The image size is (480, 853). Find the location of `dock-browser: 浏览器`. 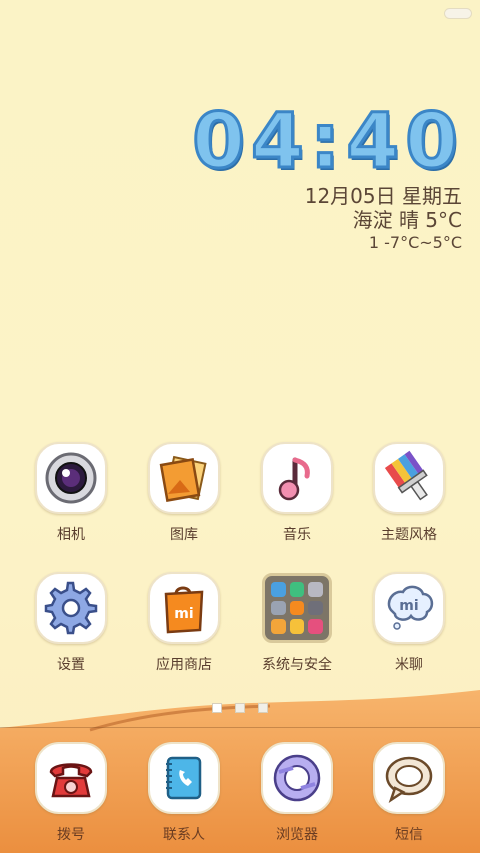

dock-browser: 浏览器 is located at coordinates (297, 793).